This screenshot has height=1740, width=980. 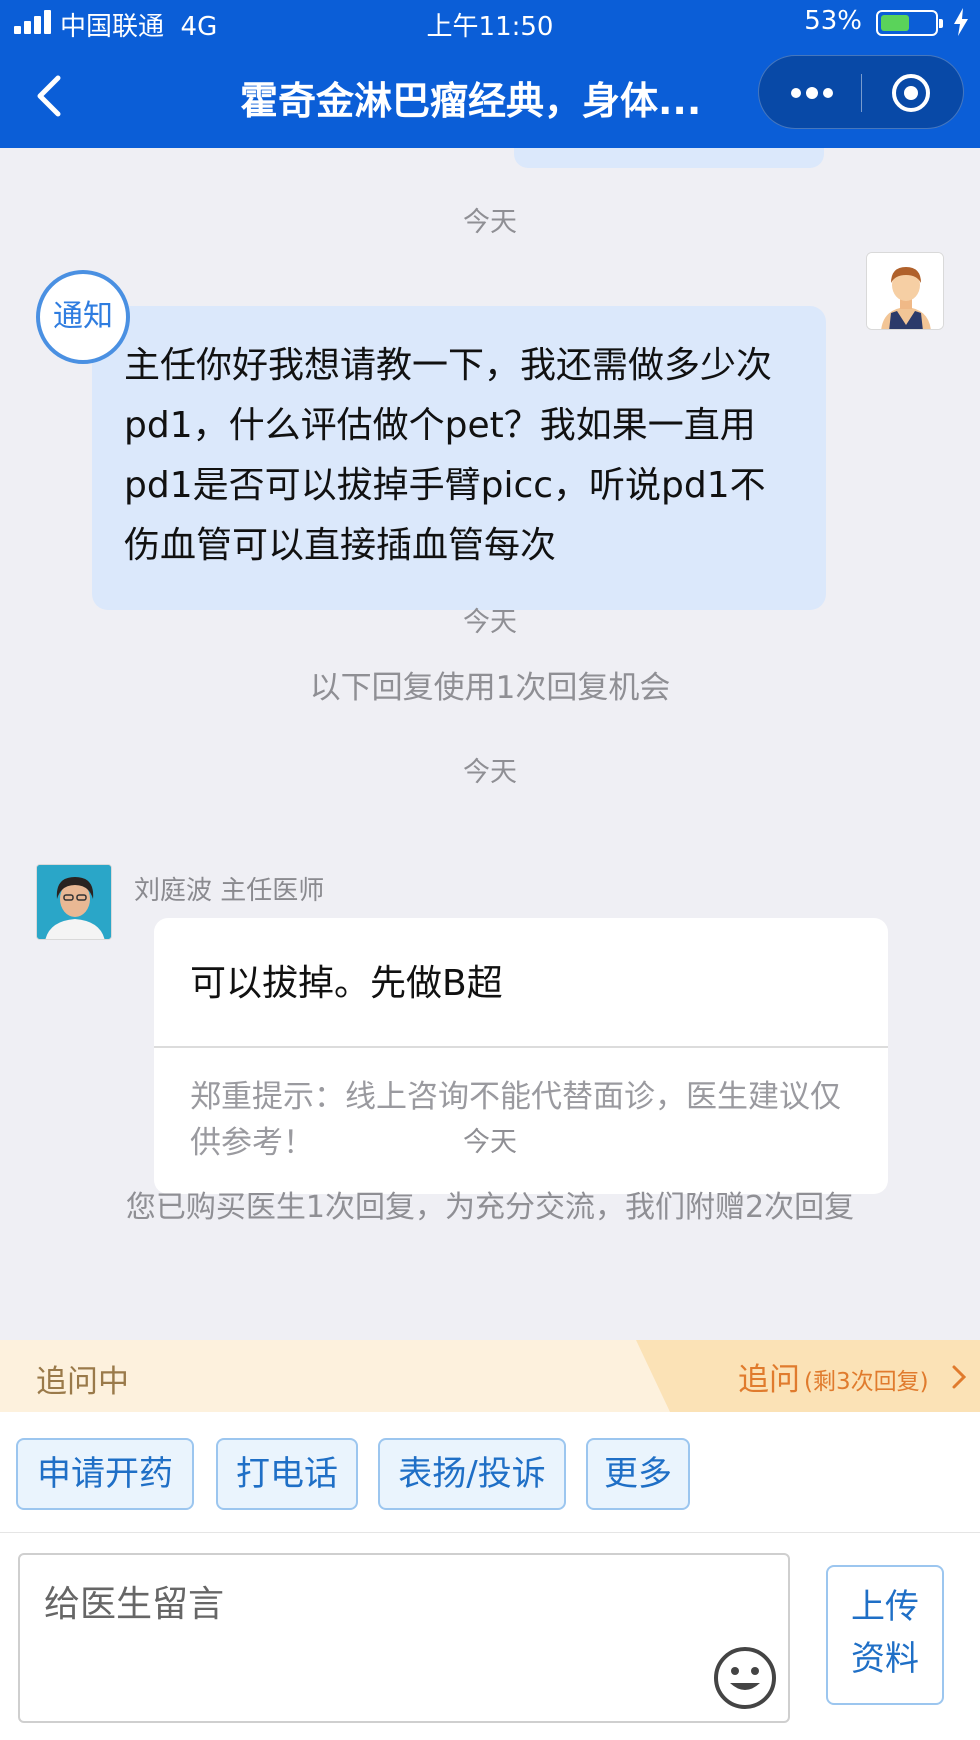 I want to click on upload-materials-button: 上传 资料, so click(x=885, y=1635).